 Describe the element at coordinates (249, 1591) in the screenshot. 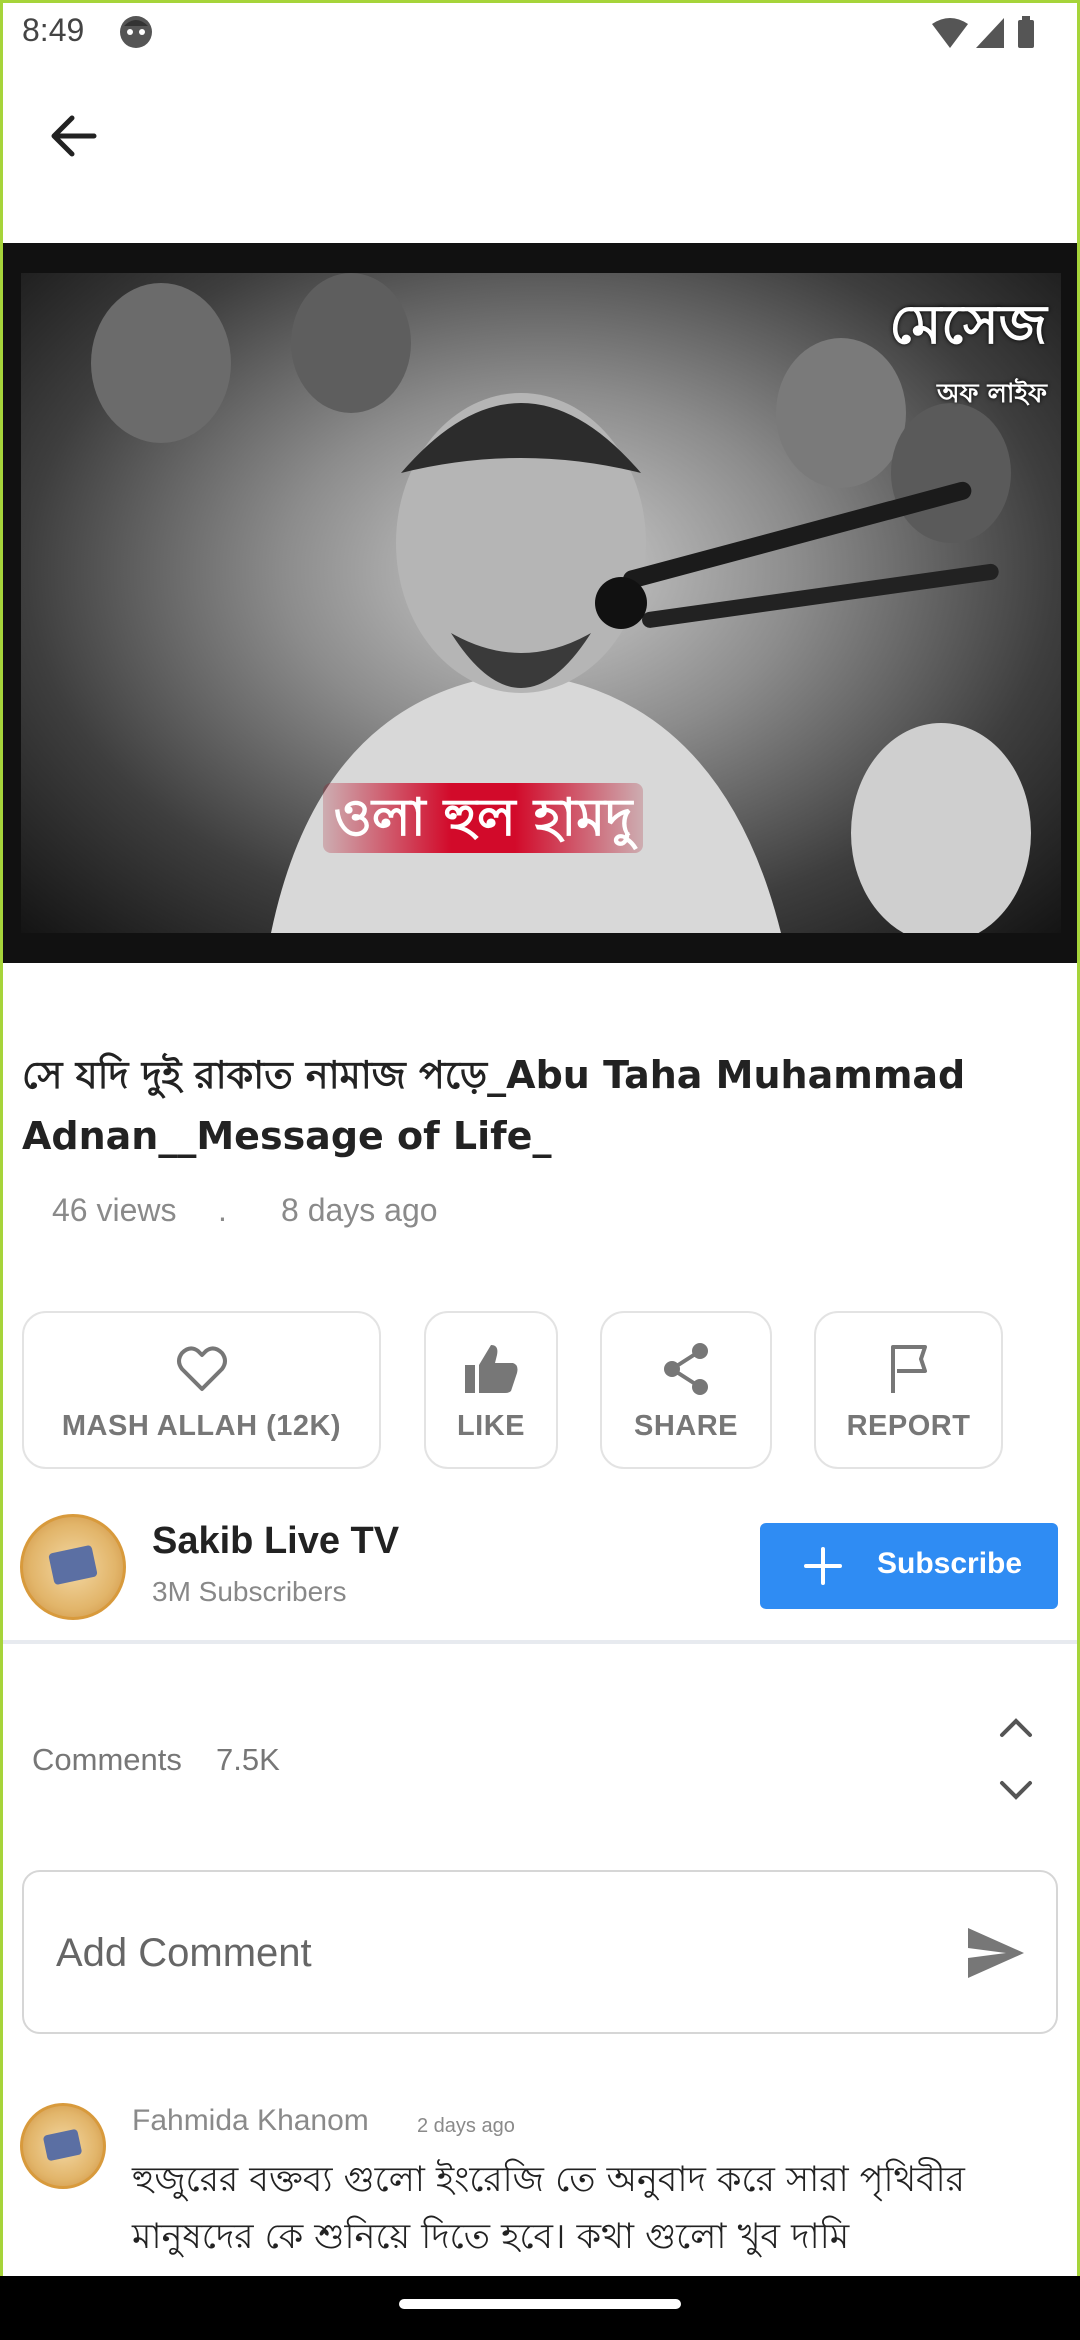

I see `channel-subscribers: 3M Subscribers` at that location.